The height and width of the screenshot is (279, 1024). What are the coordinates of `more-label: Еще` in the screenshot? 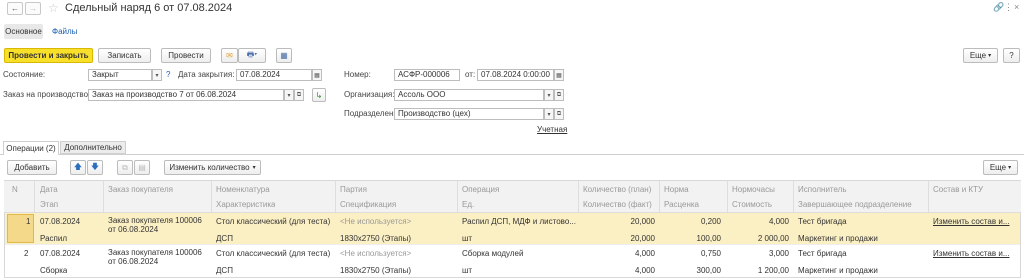 It's located at (978, 55).